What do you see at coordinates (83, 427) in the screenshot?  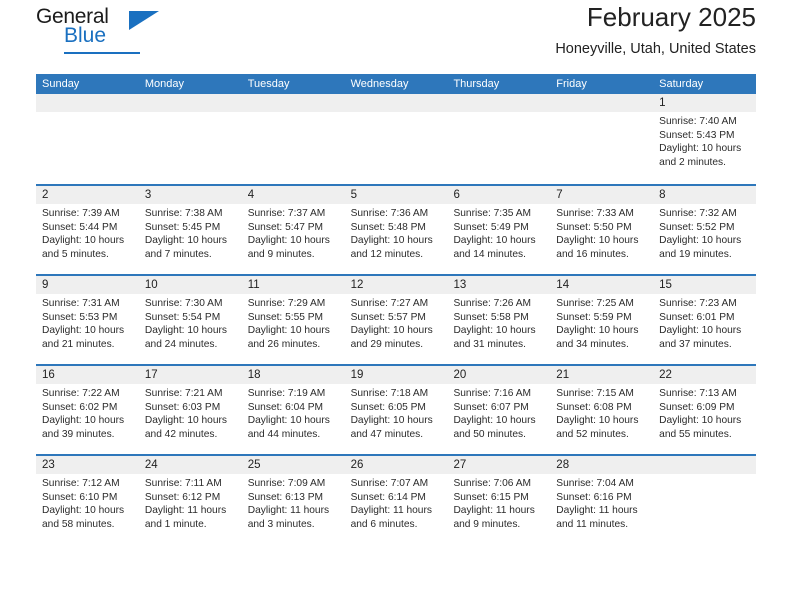 I see `daylight-duration: Daylight: 10 hours and 39 minutes.` at bounding box center [83, 427].